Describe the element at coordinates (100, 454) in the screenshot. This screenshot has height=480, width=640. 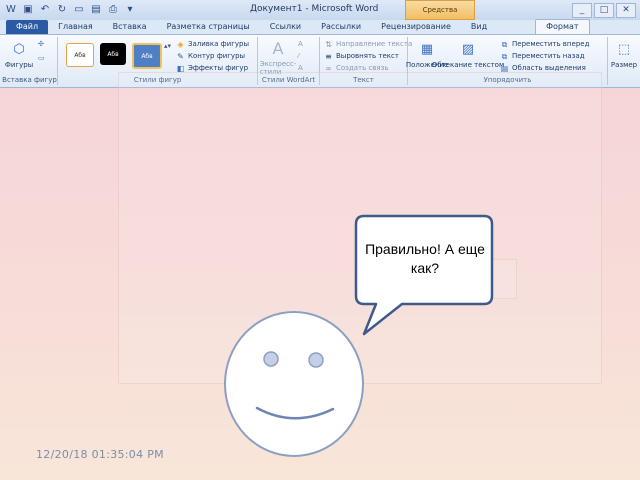
I see `timestamp: 12/20/18 01:35:04 PM` at that location.